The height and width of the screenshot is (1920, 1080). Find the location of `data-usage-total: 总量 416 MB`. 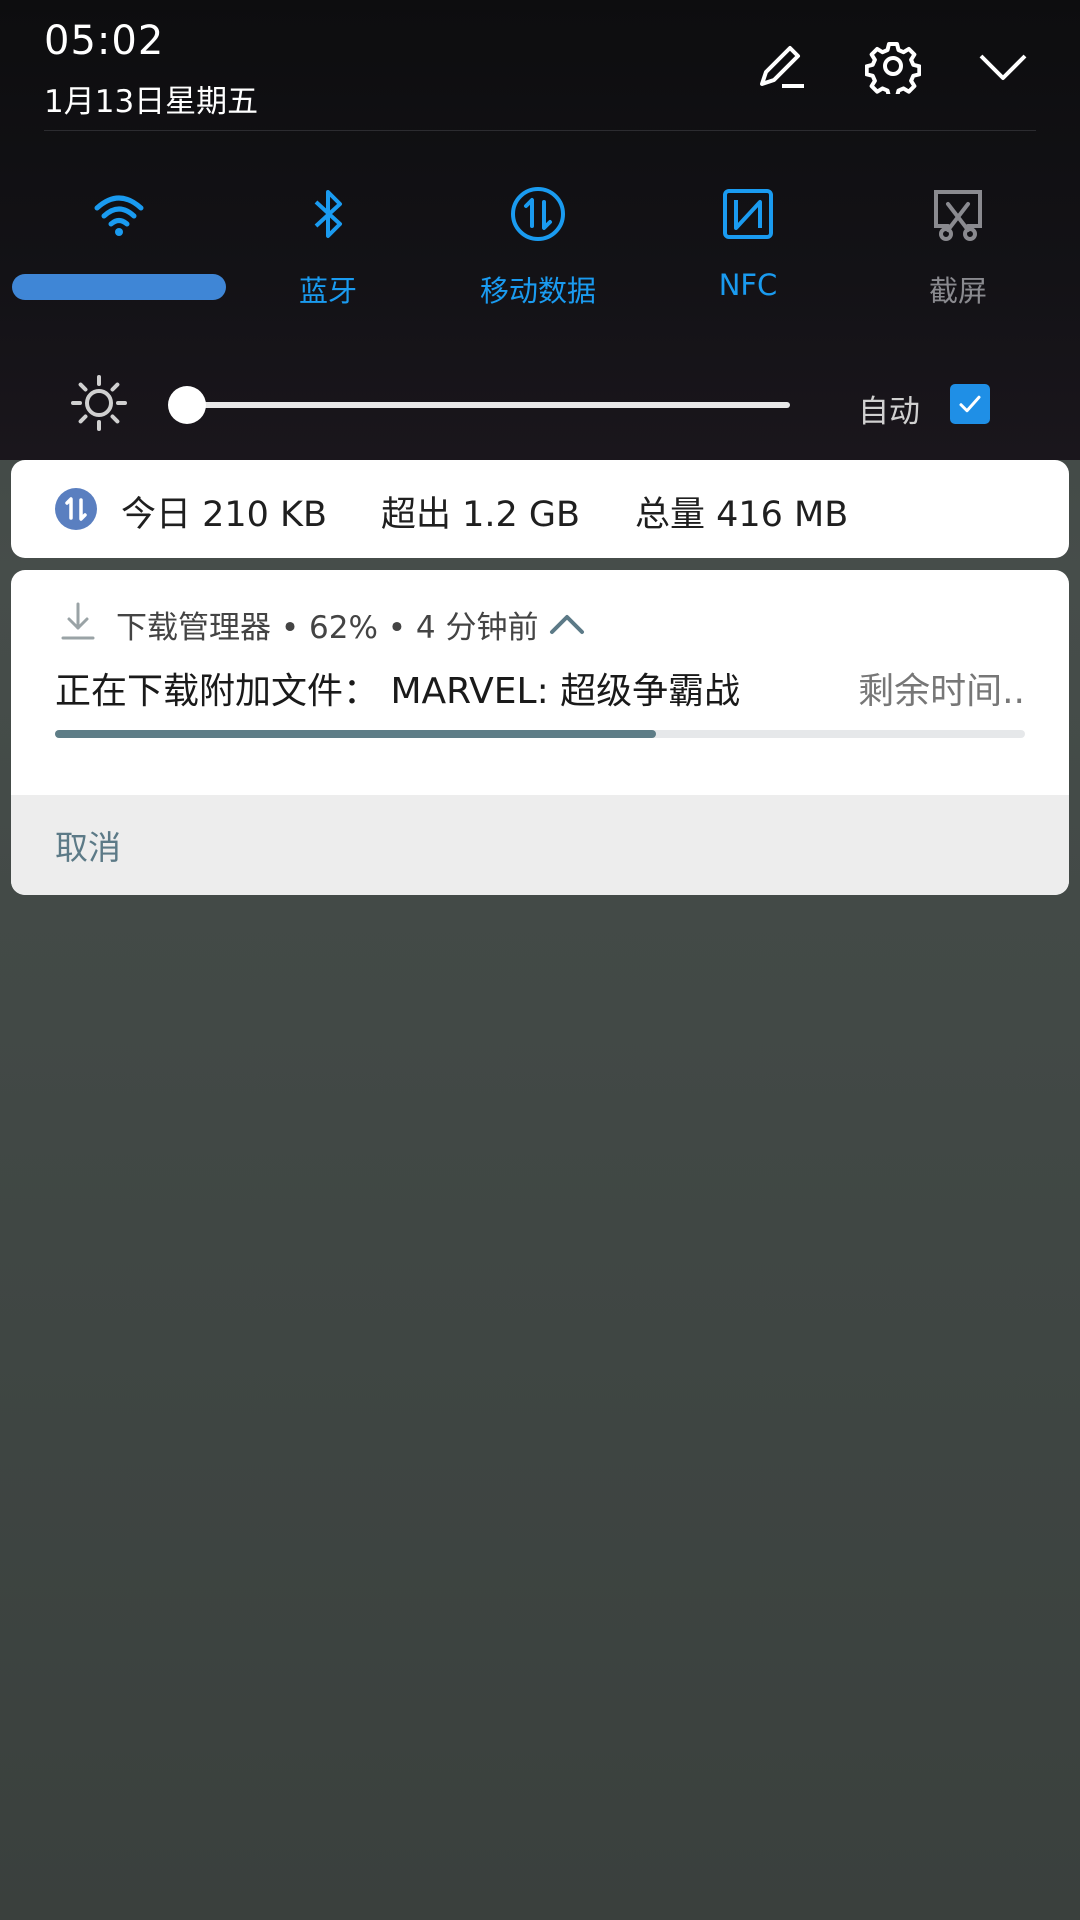

data-usage-total: 总量 416 MB is located at coordinates (742, 515).